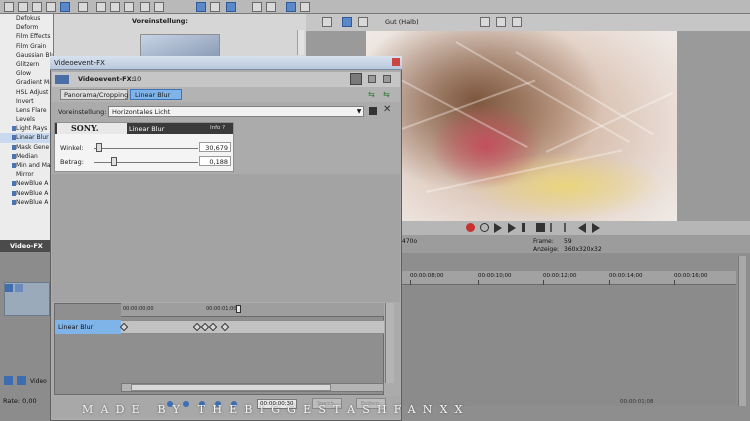 This screenshot has width=750, height=421. I want to click on copy-frame-icon, so click(501, 22).